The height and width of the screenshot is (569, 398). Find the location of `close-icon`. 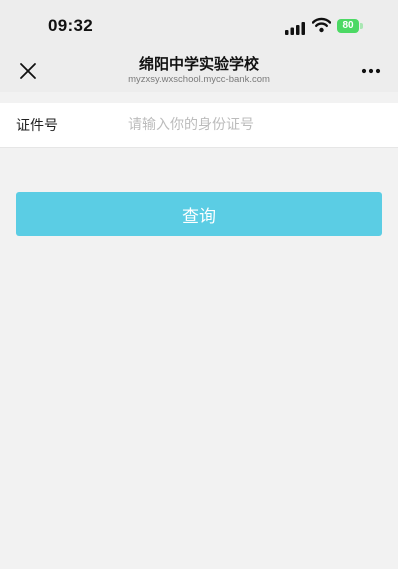

close-icon is located at coordinates (28, 71).